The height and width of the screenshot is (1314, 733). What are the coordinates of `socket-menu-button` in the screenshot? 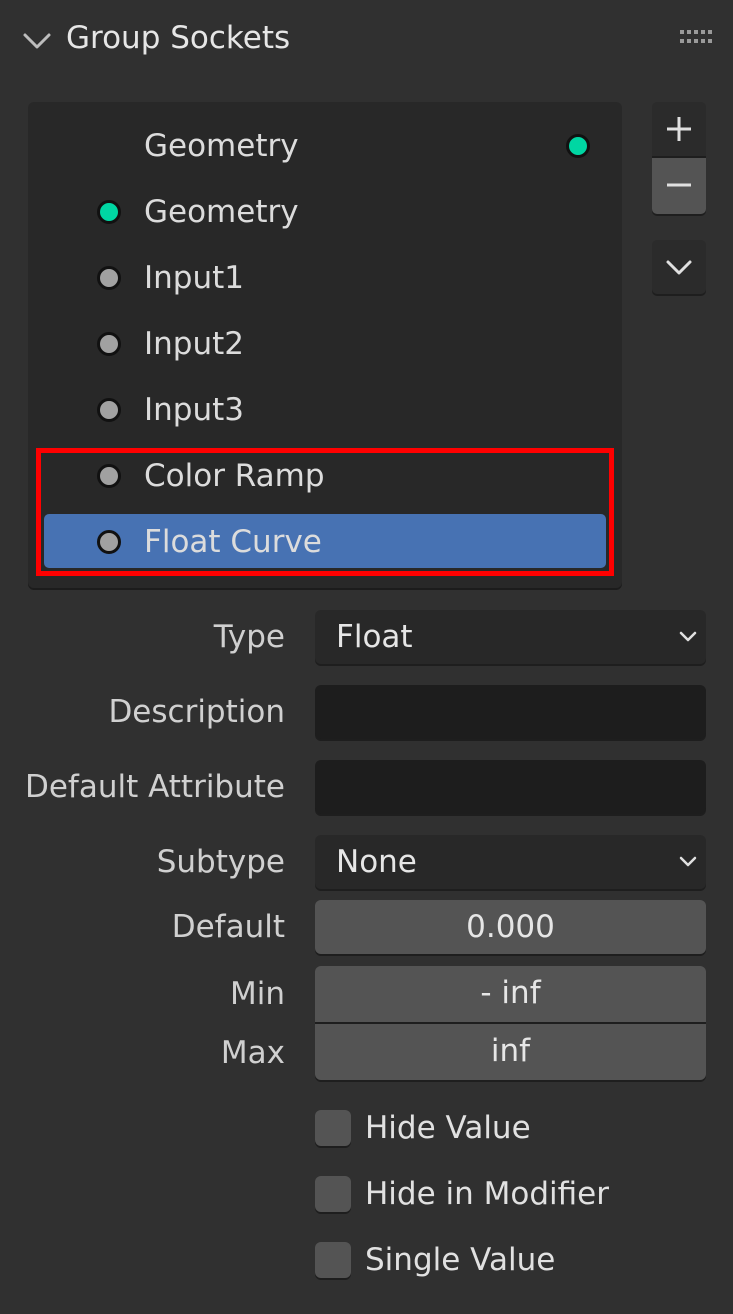 It's located at (679, 267).